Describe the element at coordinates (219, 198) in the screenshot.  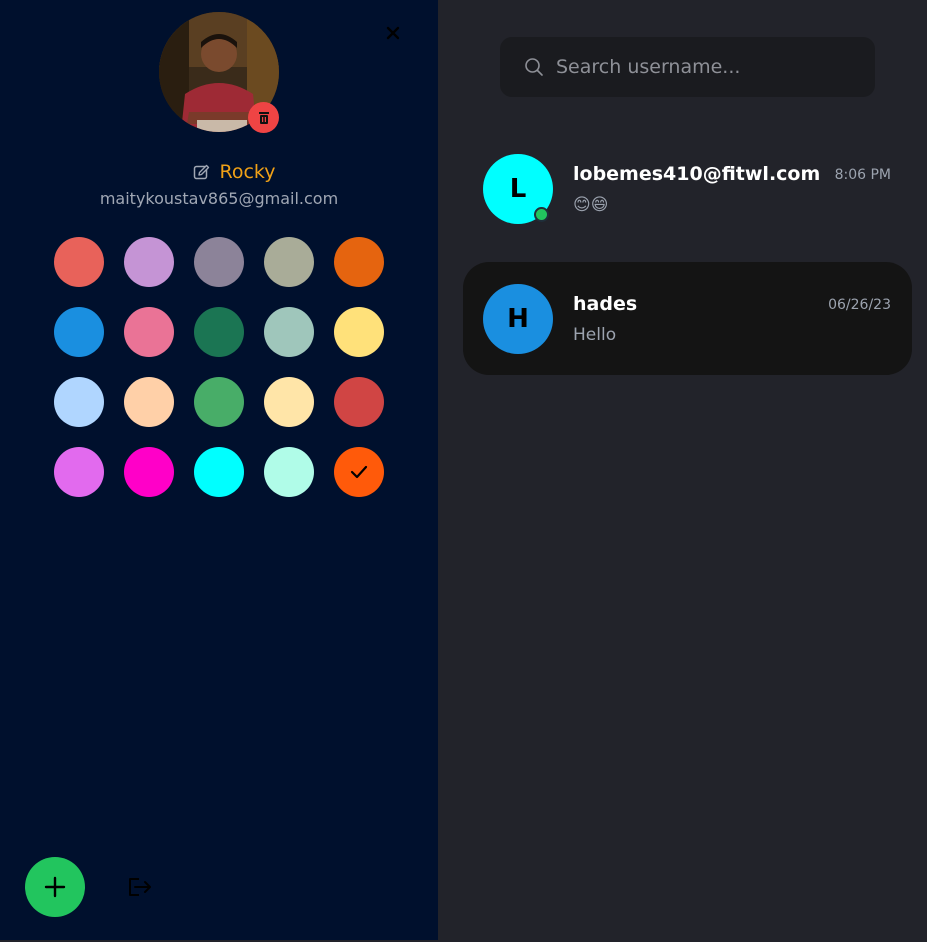
I see `profile-email: maitykoustav865@gmail.com` at that location.